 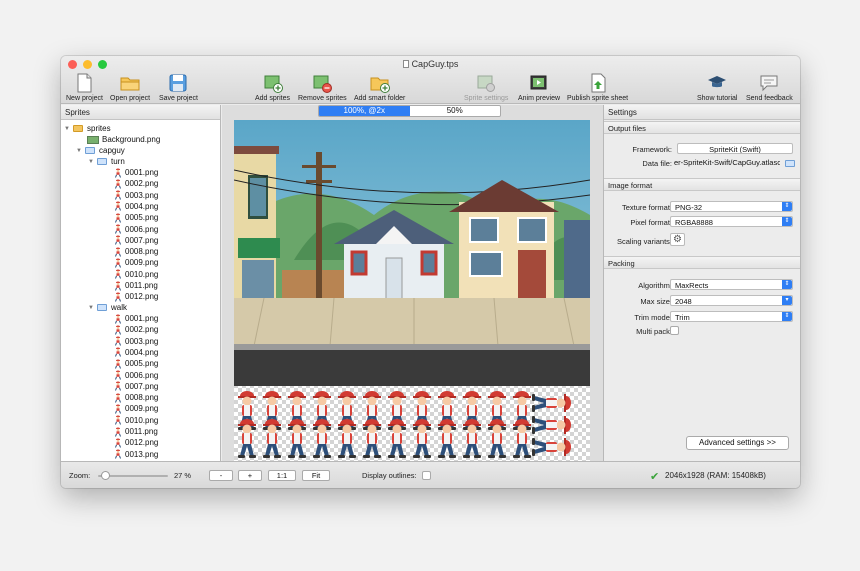 What do you see at coordinates (731, 316) in the screenshot?
I see `trim-mode-select: Trim ⇕` at bounding box center [731, 316].